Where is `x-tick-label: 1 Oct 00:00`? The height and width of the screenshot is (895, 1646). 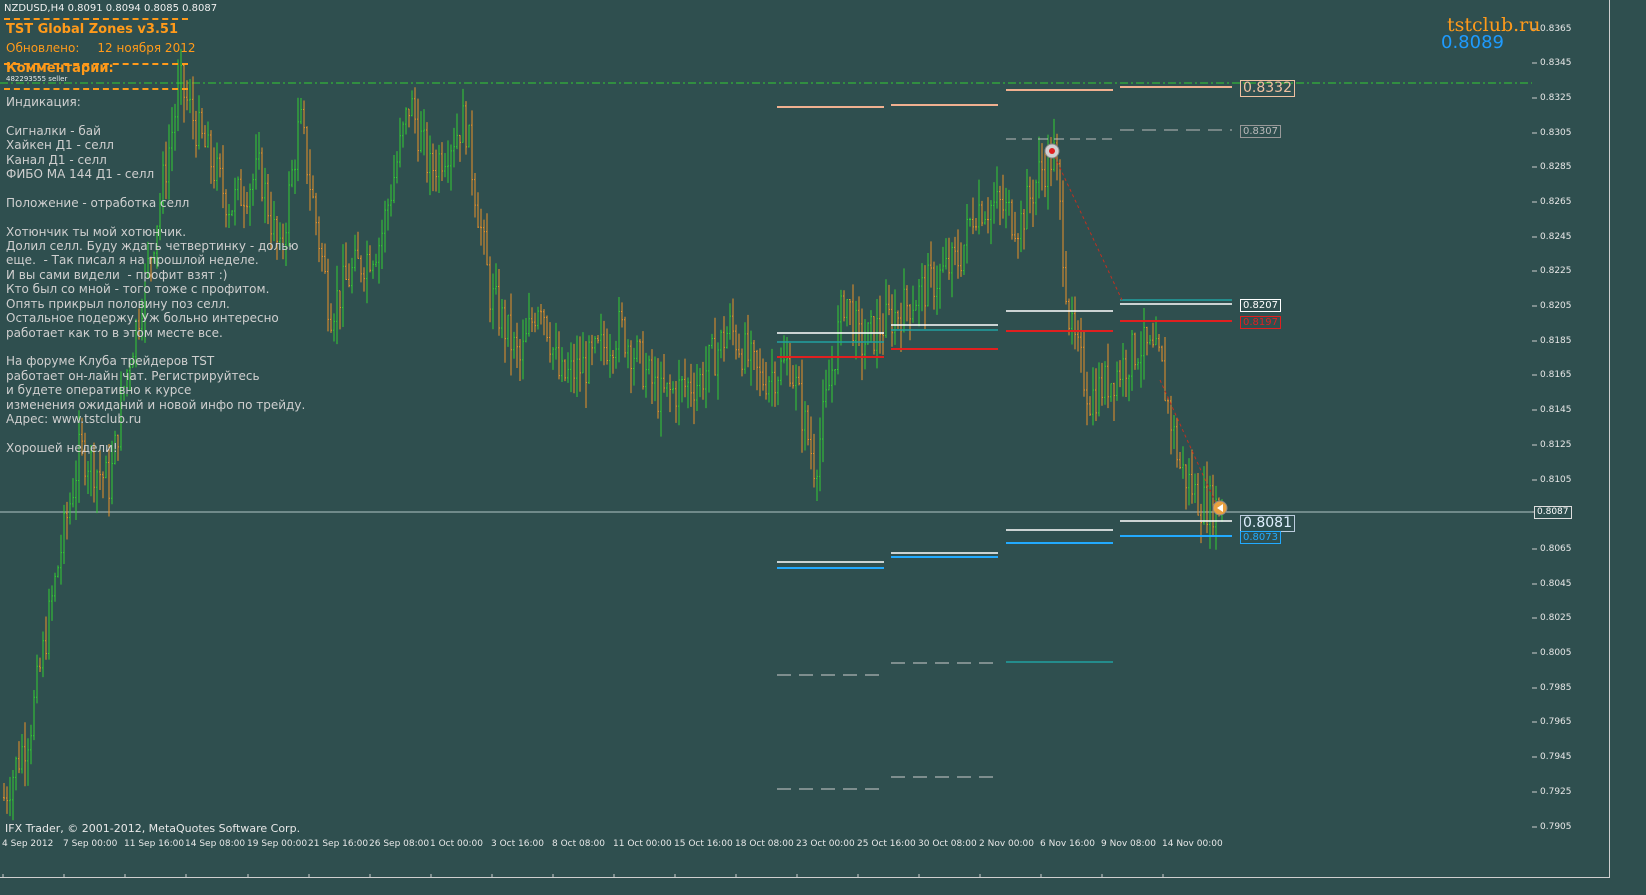 x-tick-label: 1 Oct 00:00 is located at coordinates (456, 844).